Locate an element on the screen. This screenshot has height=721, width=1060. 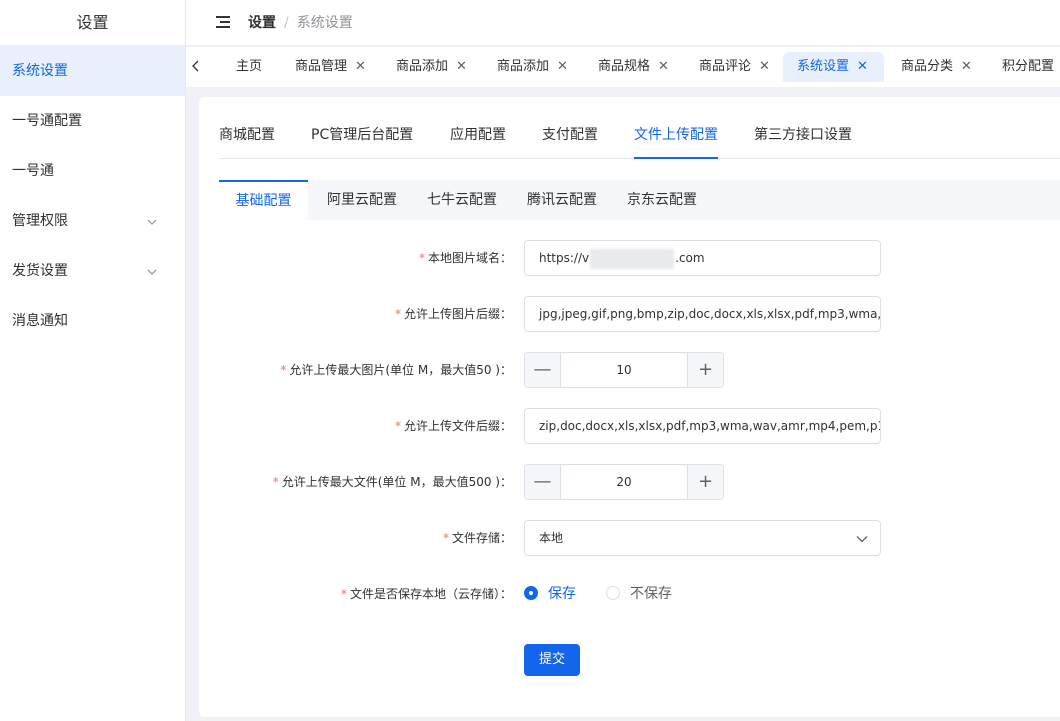
radio-unchecked-icon is located at coordinates (613, 593).